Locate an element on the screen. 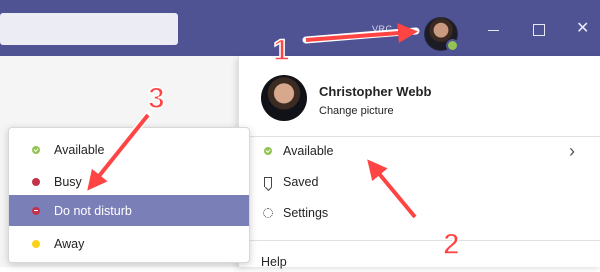 The image size is (600, 272). step-number-1: 1 is located at coordinates (281, 50).